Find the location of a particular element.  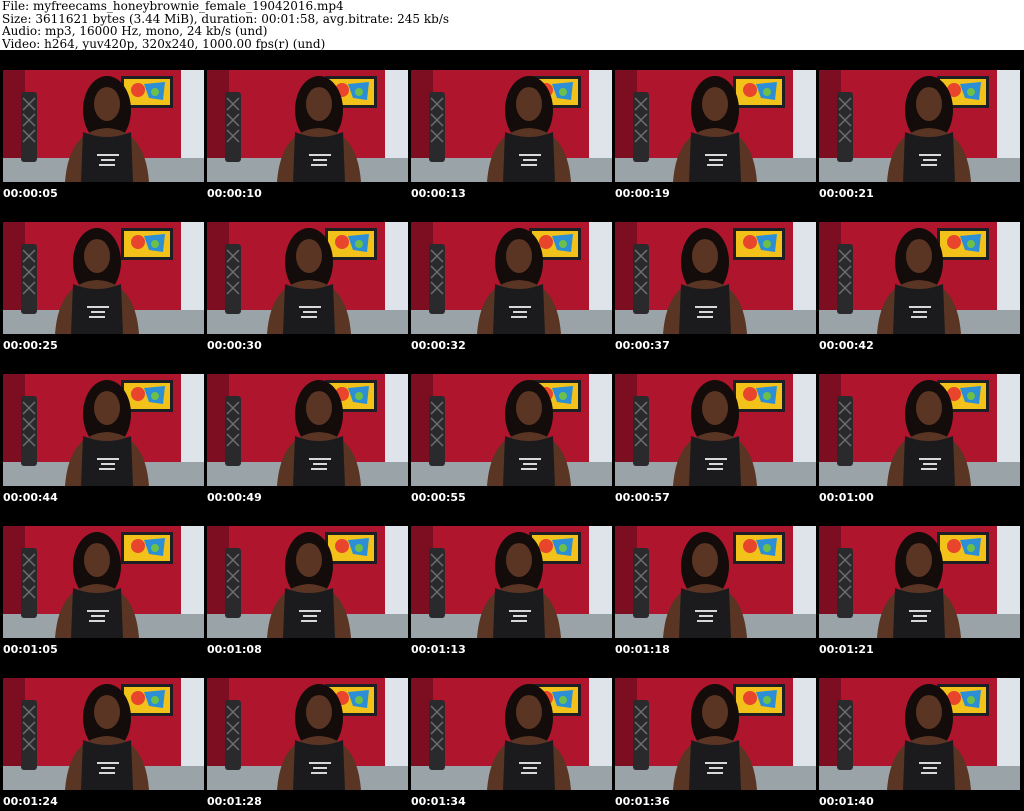

thumbnail-cell: 00:00:49 is located at coordinates (306, 430).